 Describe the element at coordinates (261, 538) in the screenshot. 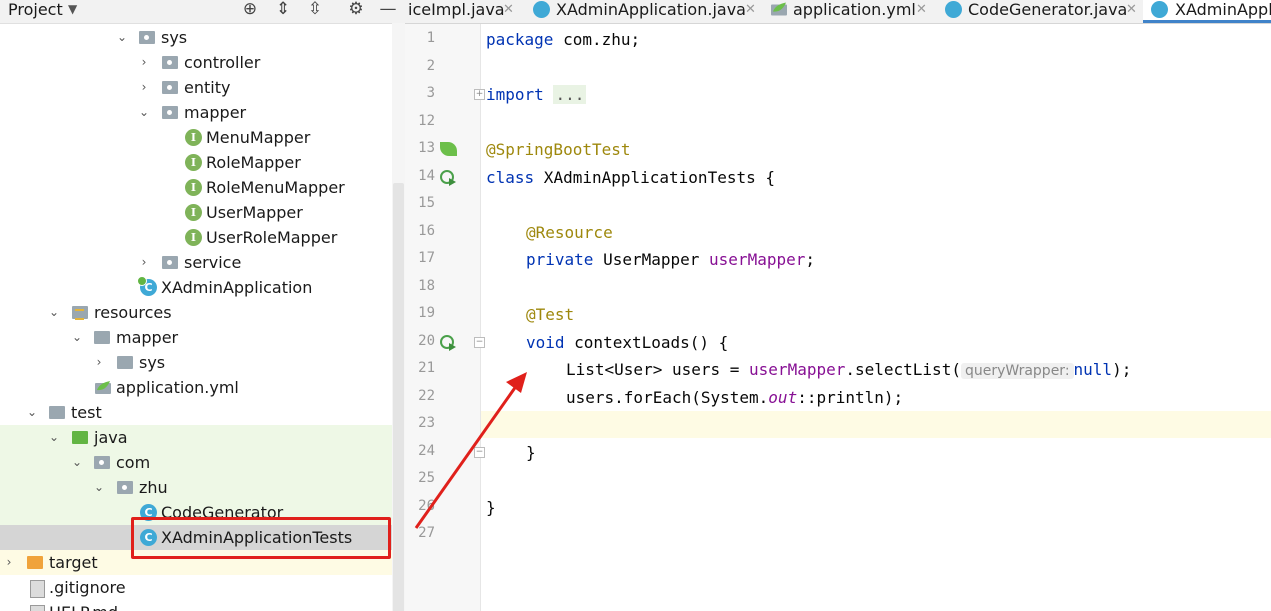

I see `selection-annotation-box` at that location.